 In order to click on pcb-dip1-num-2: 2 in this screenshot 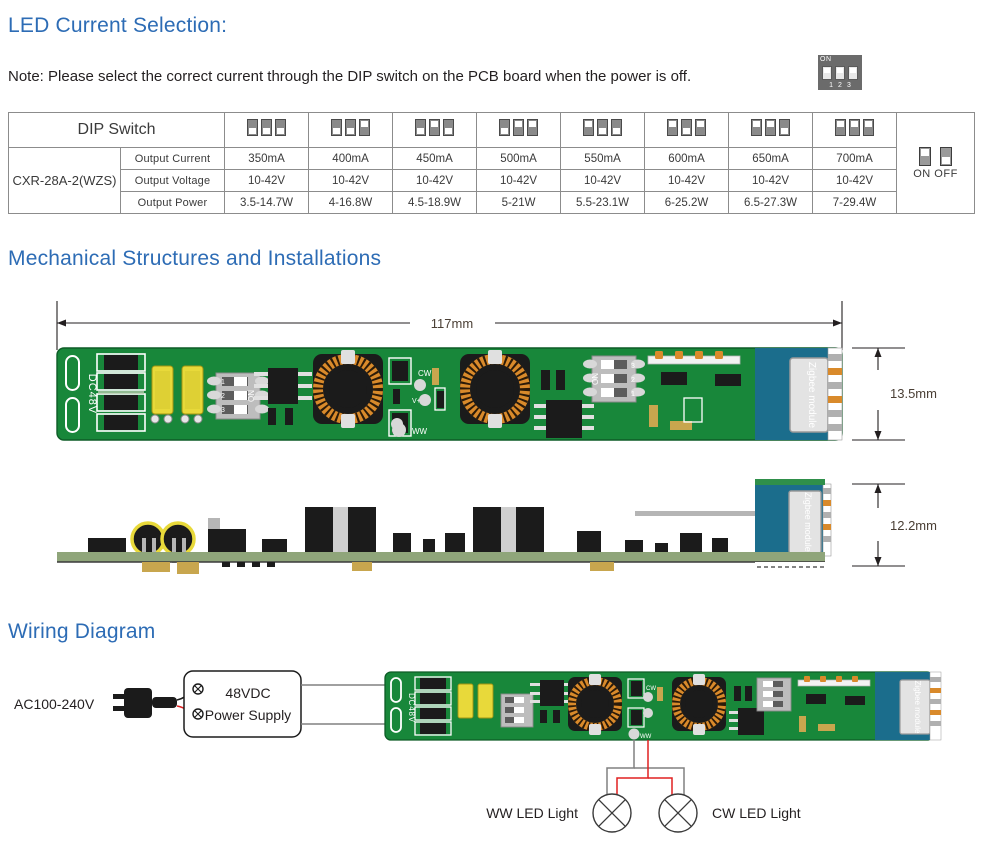, I will do `click(223, 396)`.